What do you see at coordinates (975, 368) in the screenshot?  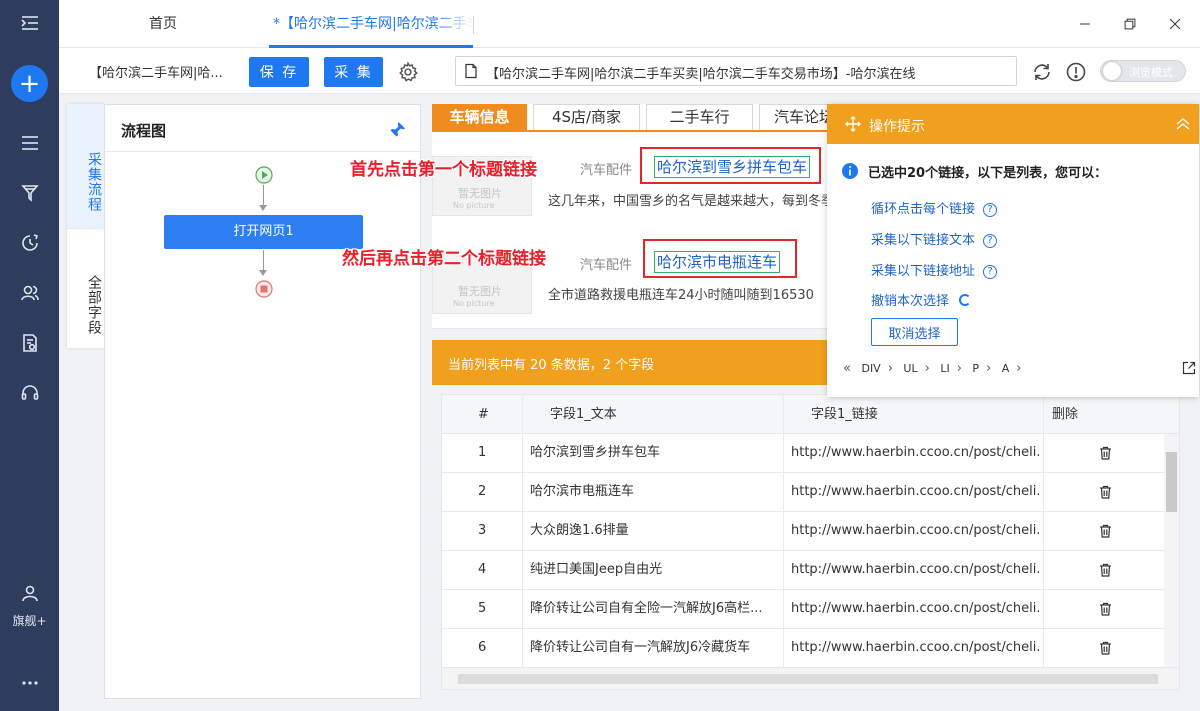 I see `breadcrumb-item: P` at bounding box center [975, 368].